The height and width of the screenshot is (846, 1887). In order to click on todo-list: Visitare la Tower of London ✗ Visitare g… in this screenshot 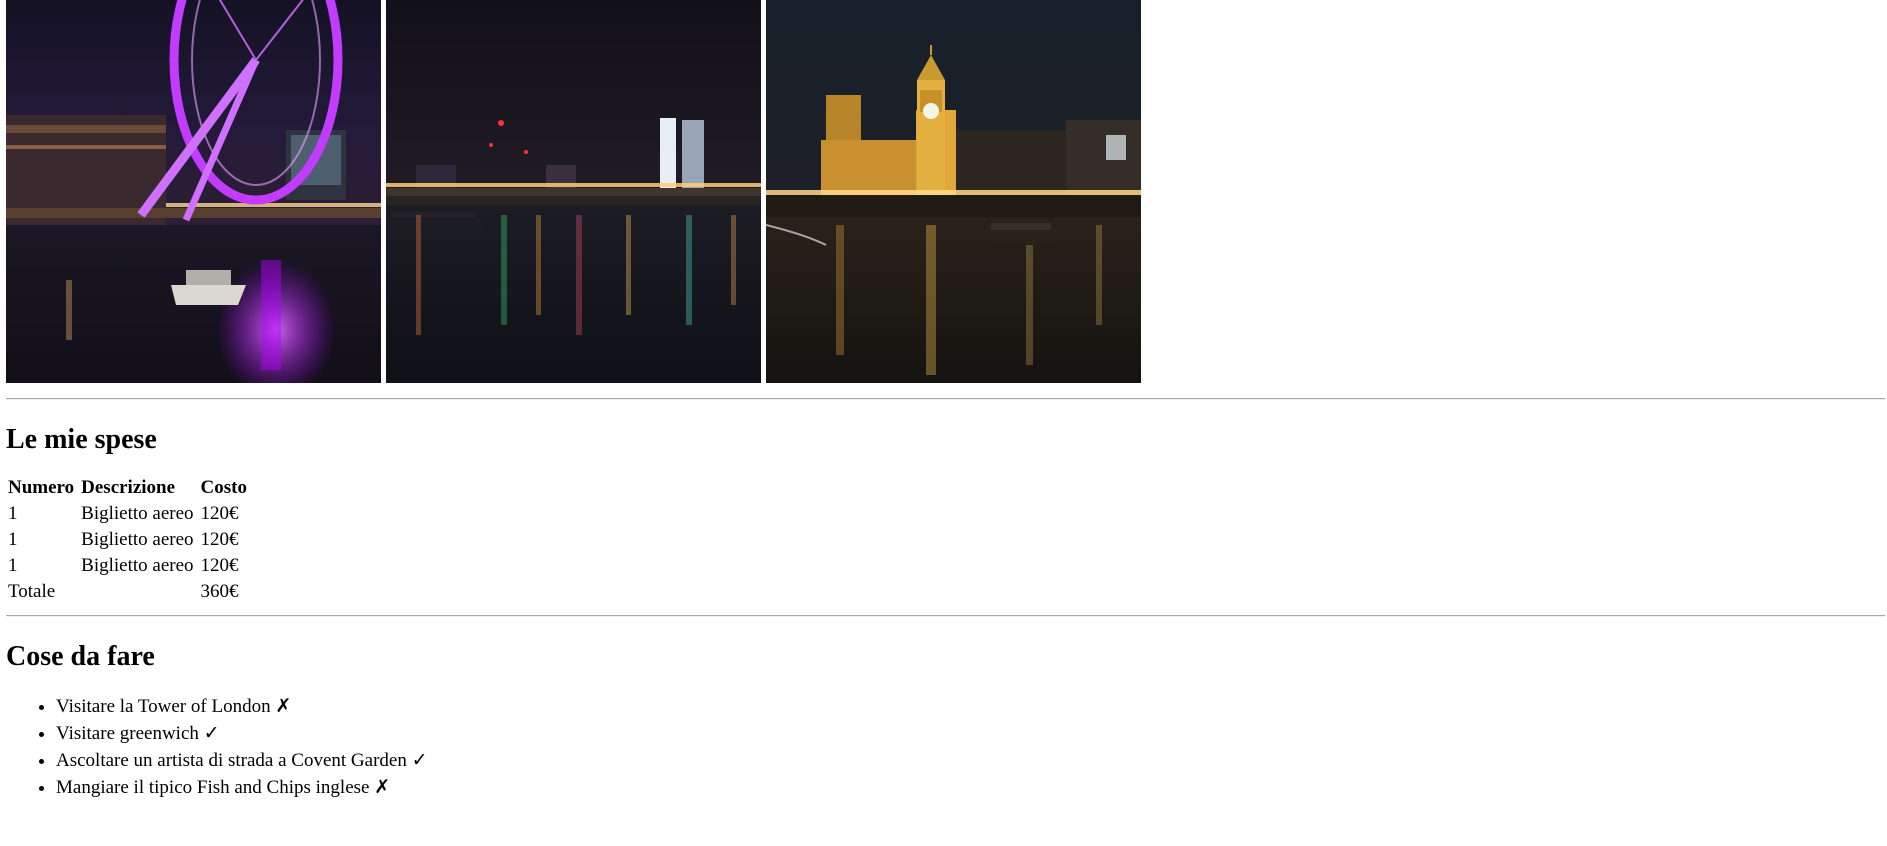, I will do `click(943, 747)`.